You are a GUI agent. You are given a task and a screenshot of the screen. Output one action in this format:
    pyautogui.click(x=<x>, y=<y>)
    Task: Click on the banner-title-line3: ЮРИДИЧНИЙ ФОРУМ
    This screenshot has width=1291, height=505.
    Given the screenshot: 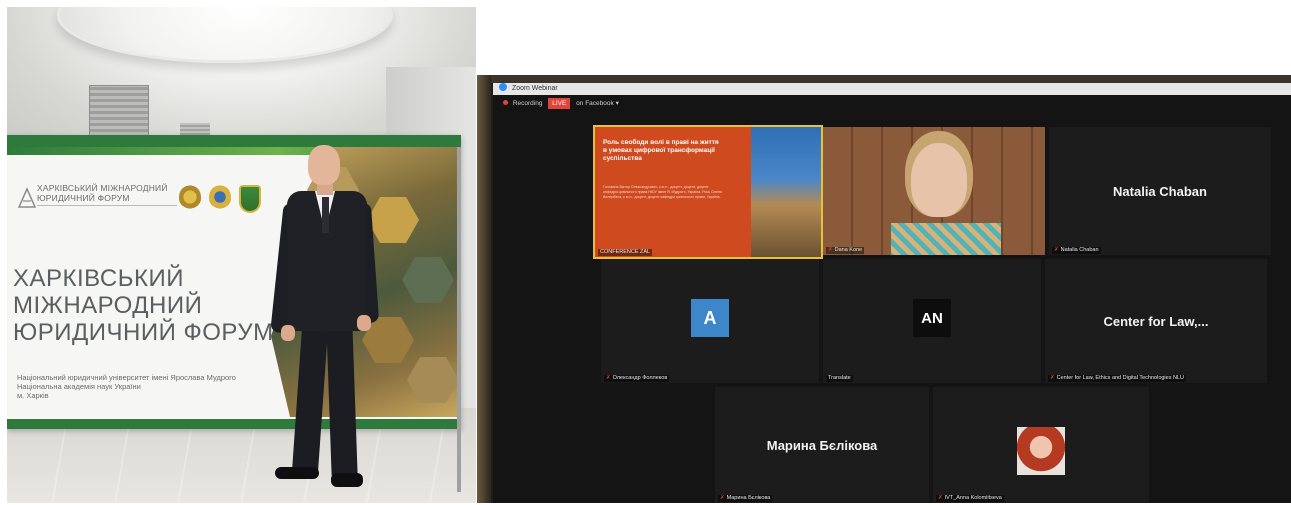 What is the action you would take?
    pyautogui.click(x=143, y=332)
    